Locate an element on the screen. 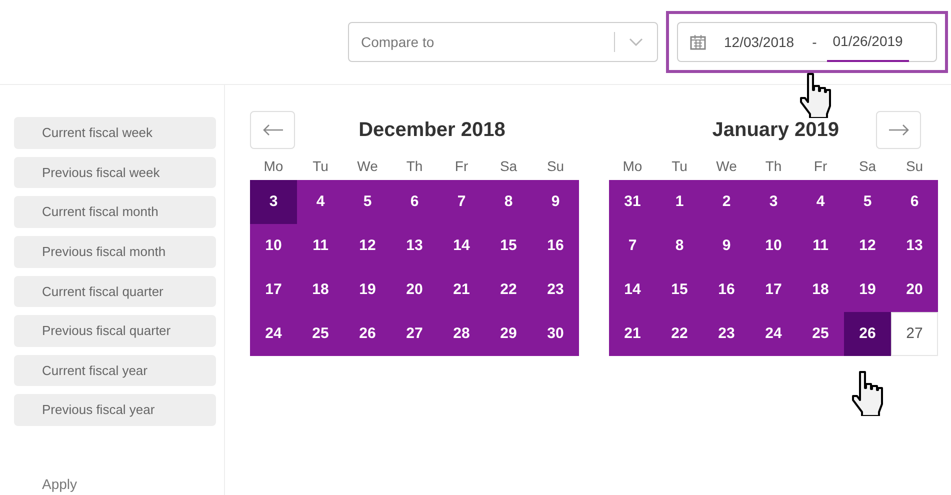  date-range-field: 12/03/2018 - 01/26/2019 is located at coordinates (807, 42).